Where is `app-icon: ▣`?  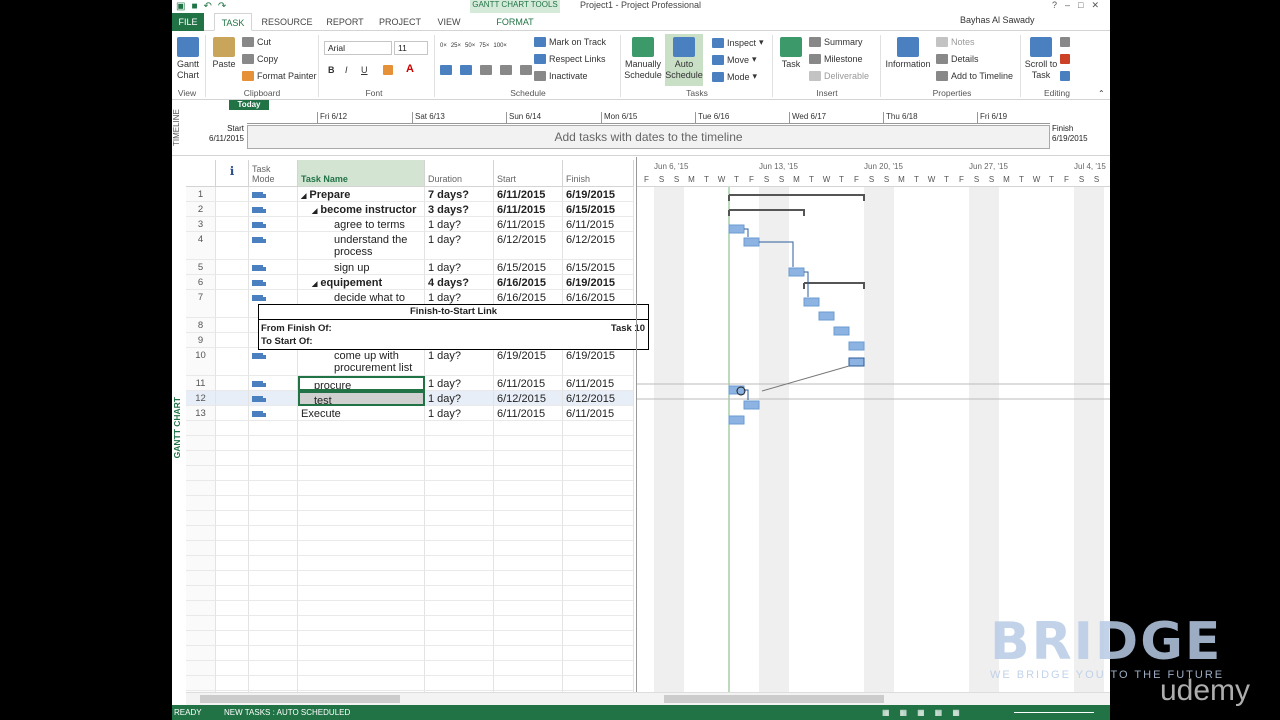
app-icon: ▣ is located at coordinates (180, 6).